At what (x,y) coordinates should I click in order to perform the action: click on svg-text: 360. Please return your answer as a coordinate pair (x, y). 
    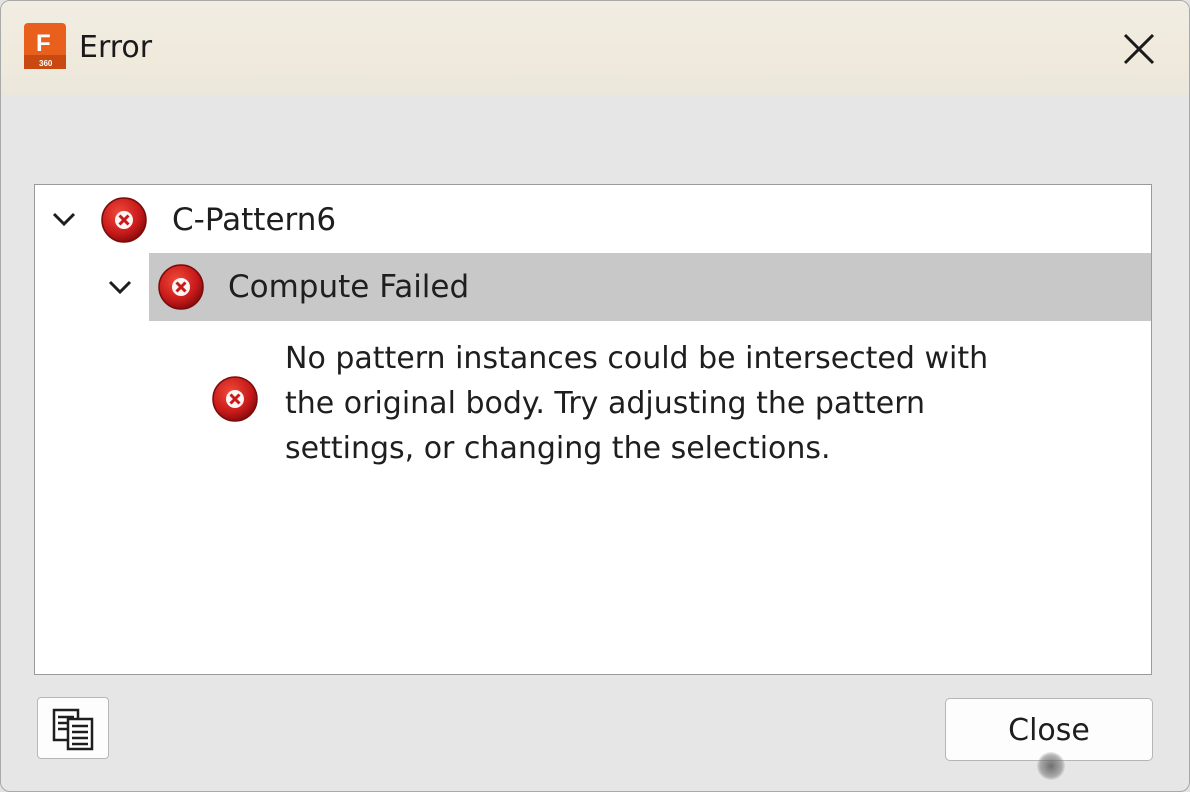
    Looking at the image, I should click on (46, 63).